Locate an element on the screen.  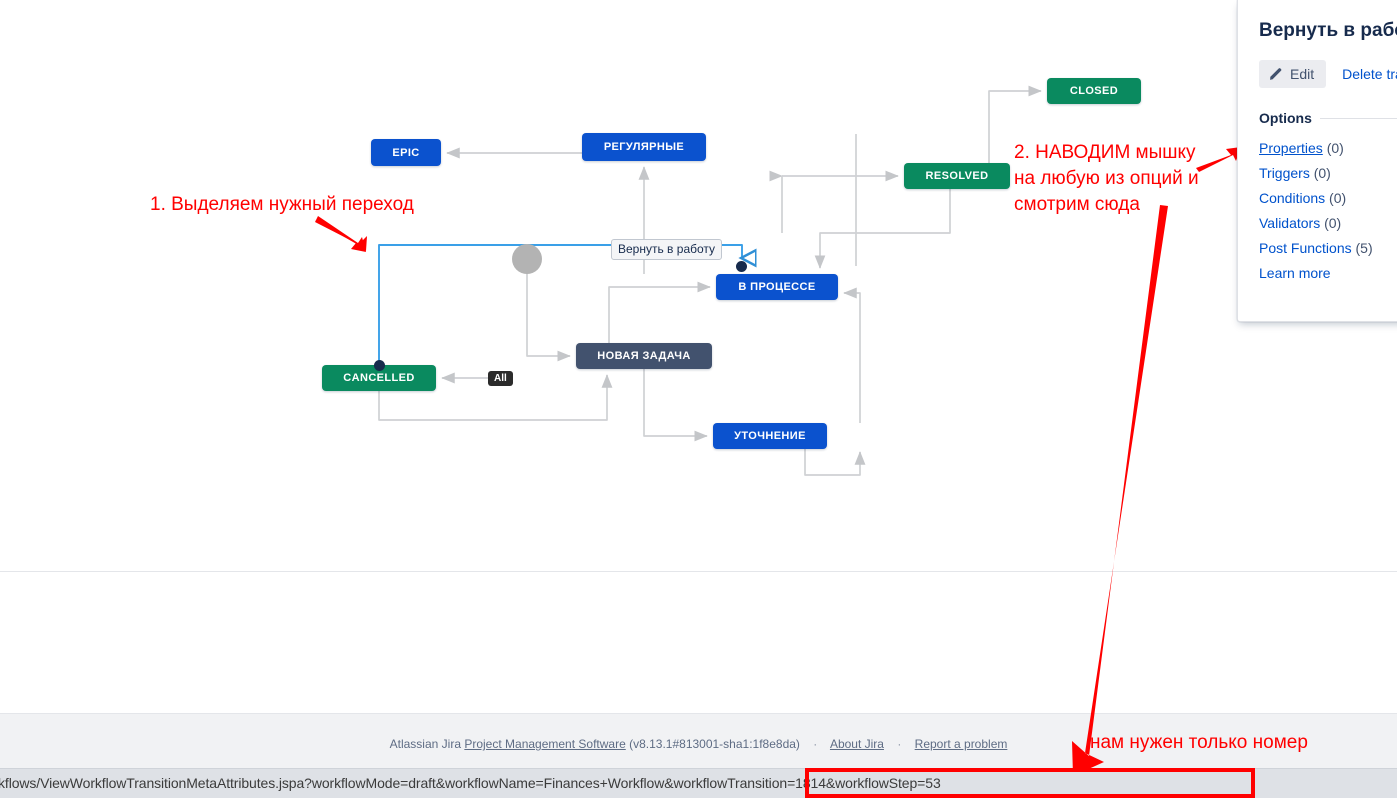
option-properties: Properties (0) is located at coordinates (1328, 148).